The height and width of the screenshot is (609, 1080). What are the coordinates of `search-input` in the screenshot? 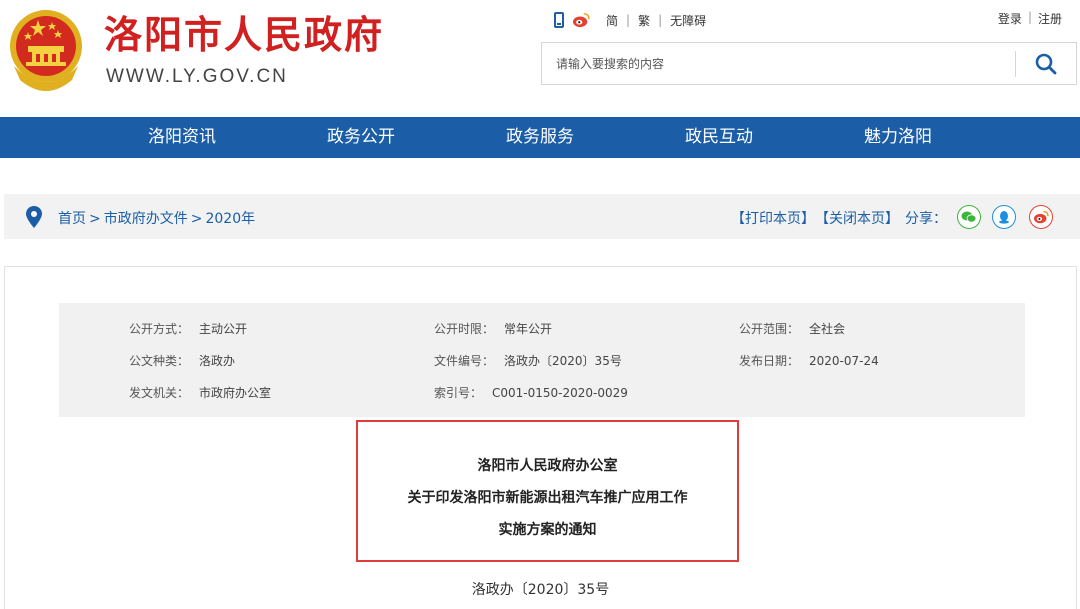 It's located at (778, 63).